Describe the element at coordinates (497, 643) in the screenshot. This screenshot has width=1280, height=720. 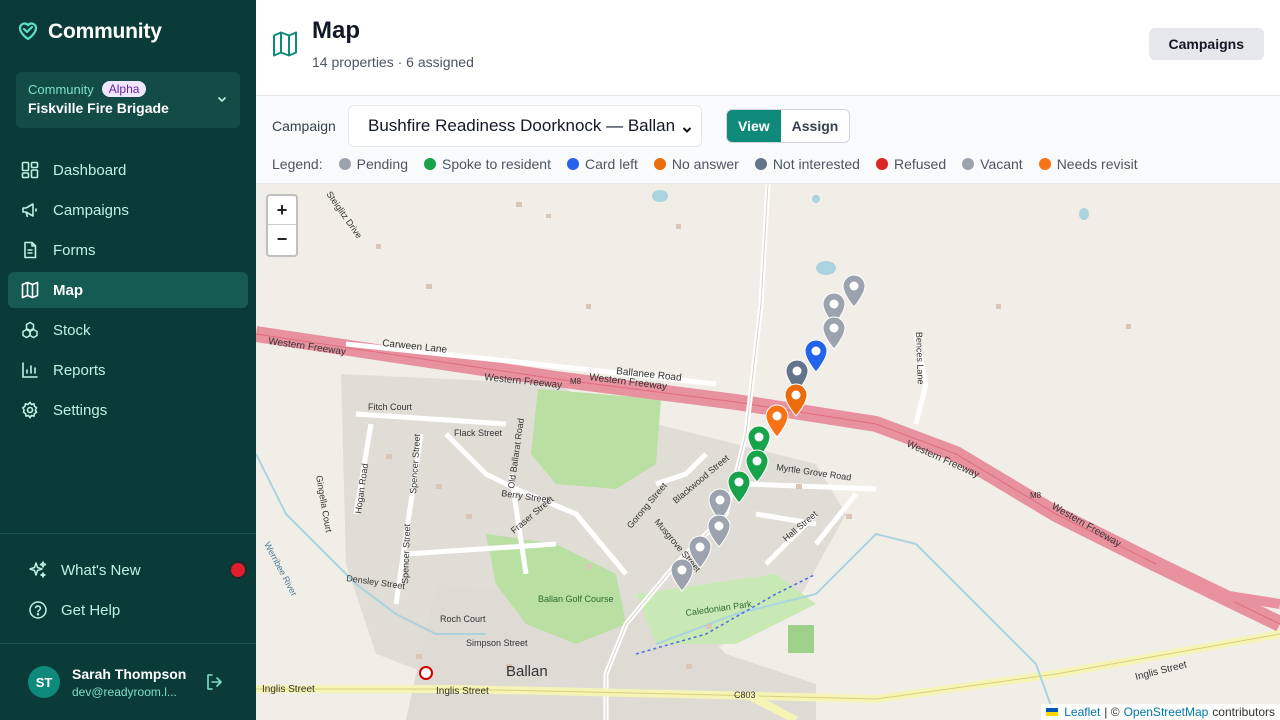
I see `map-label: Simpson Street` at that location.